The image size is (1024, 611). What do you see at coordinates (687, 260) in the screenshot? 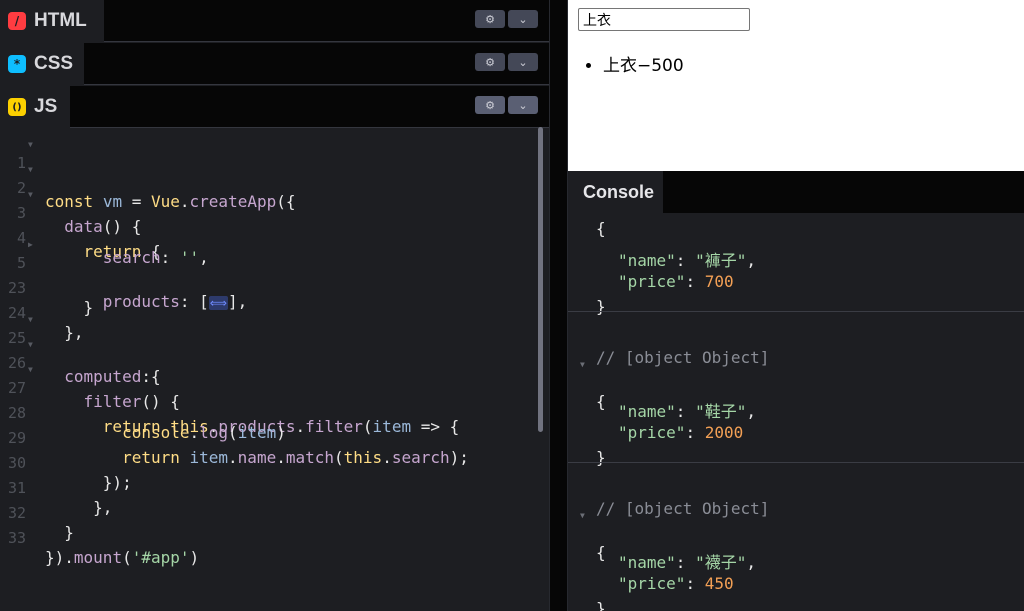
I see `console-line: "name": "褲子",` at bounding box center [687, 260].